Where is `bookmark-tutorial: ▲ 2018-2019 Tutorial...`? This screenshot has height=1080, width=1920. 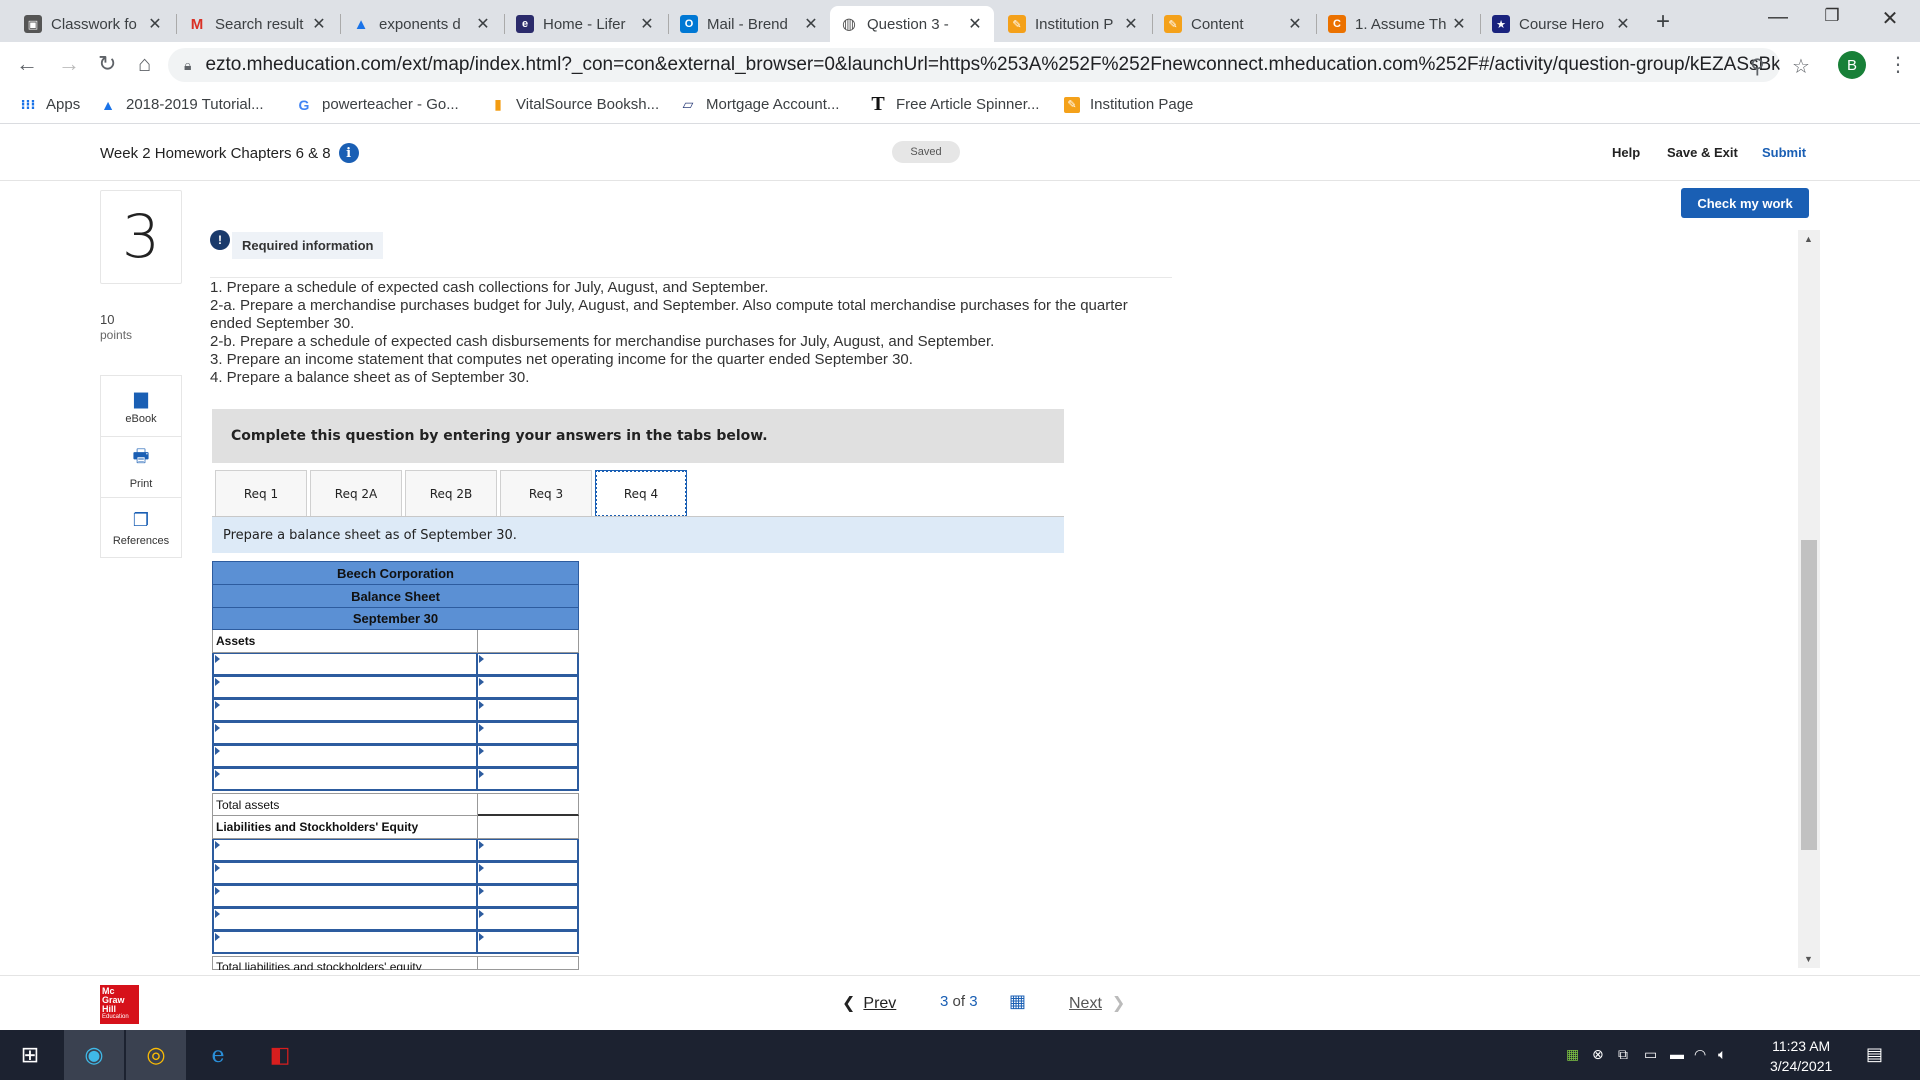 bookmark-tutorial: ▲ 2018-2019 Tutorial... is located at coordinates (182, 104).